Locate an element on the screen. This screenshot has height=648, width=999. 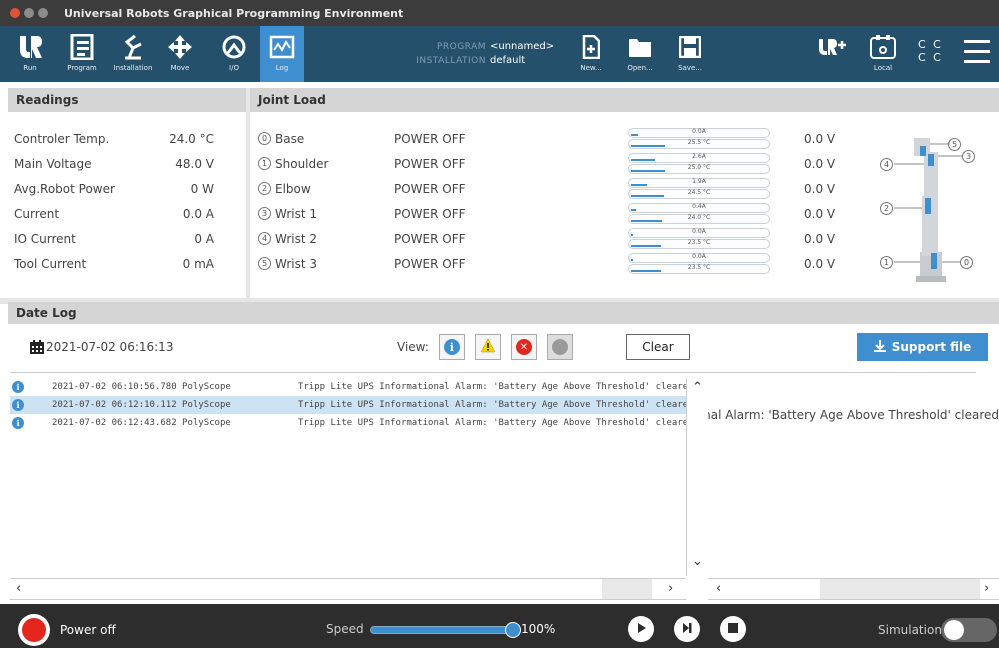
tab-installation: Installation is located at coordinates (133, 54).